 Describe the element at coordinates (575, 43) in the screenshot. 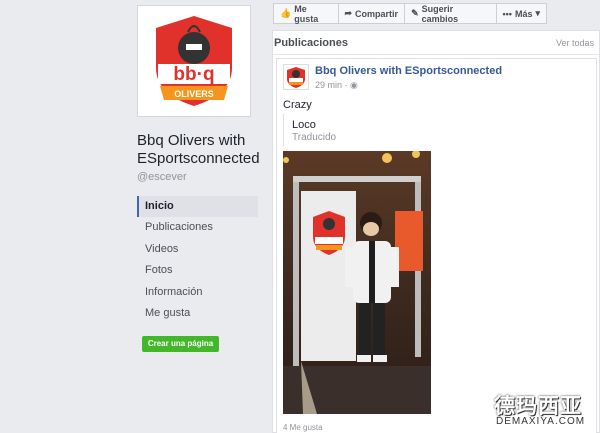

I see `see-all-link: Ver todas` at that location.